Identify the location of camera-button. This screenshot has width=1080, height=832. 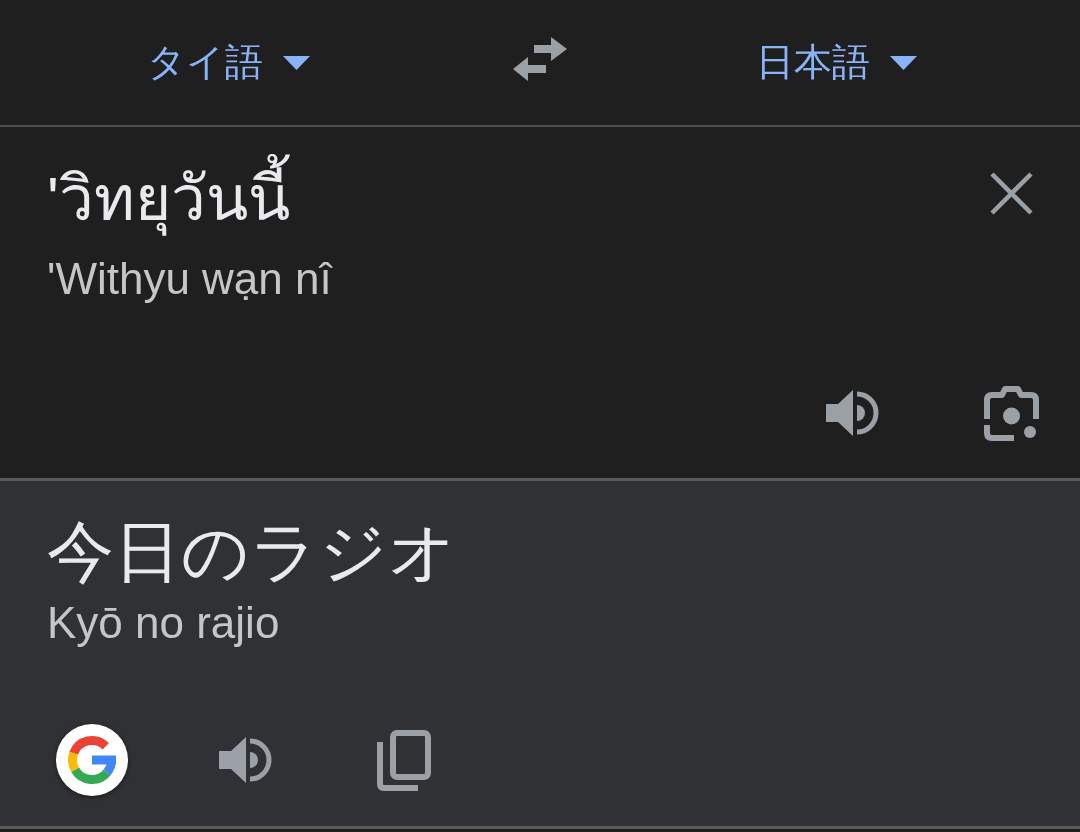
(1011, 413).